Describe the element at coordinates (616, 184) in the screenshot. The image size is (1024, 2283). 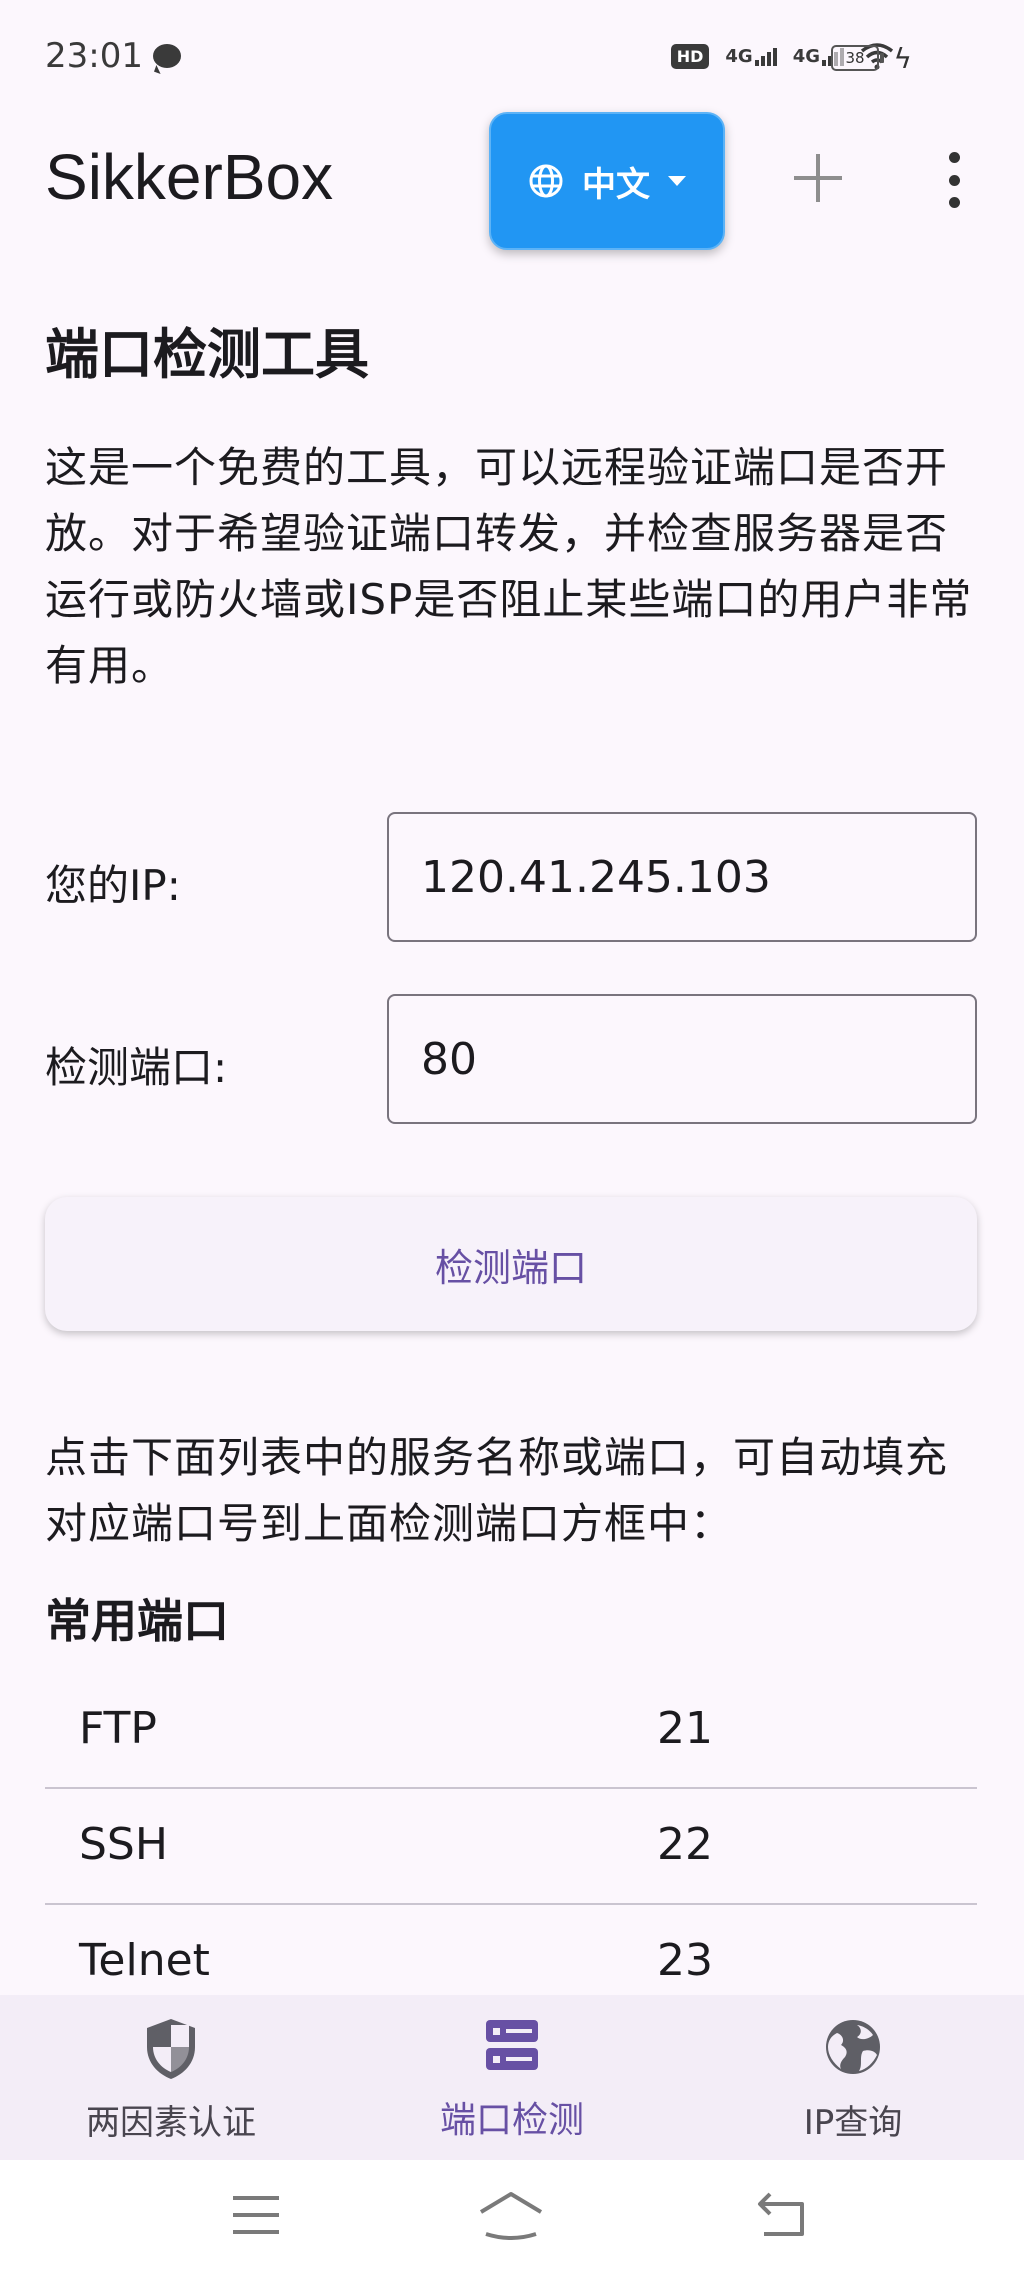
I see `language-label: 中文` at that location.